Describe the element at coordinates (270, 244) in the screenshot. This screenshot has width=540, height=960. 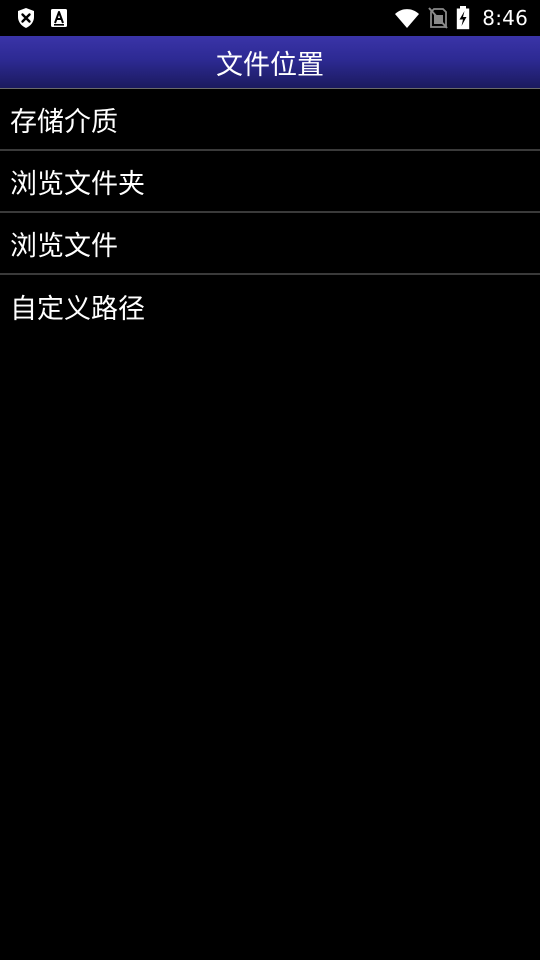
I see `menu-item-browse-file: 浏览文件` at that location.